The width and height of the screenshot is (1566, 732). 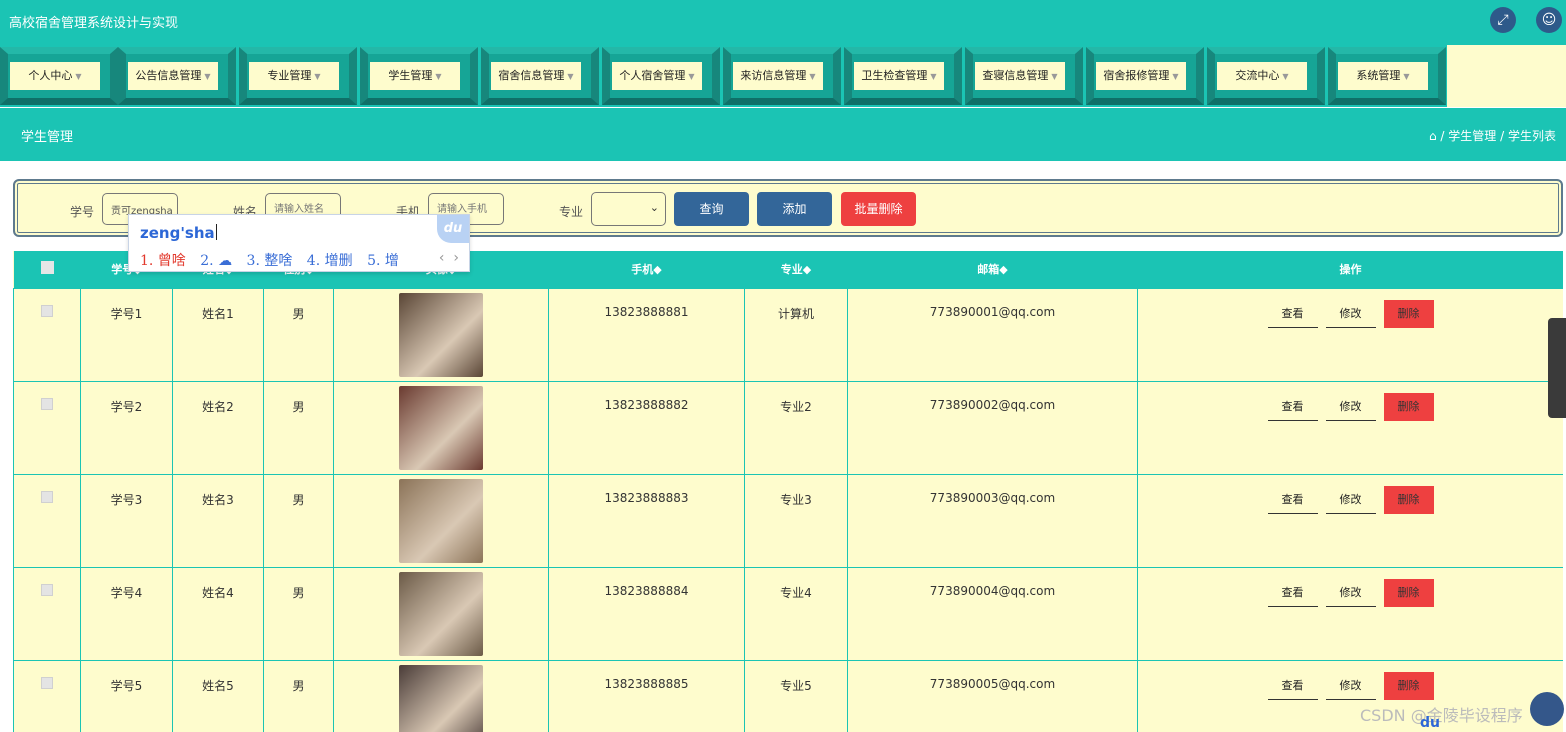 What do you see at coordinates (218, 695) in the screenshot?
I see `cell-name: 姓名5` at bounding box center [218, 695].